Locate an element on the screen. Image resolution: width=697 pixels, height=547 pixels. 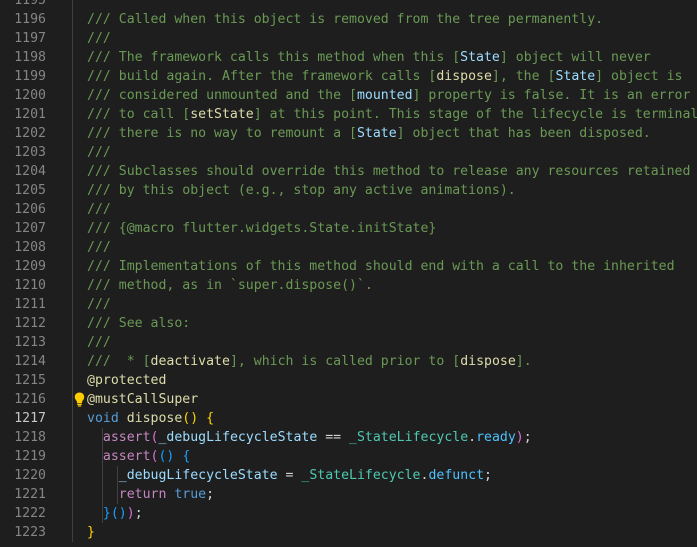
line-number: 1201 is located at coordinates (30, 114).